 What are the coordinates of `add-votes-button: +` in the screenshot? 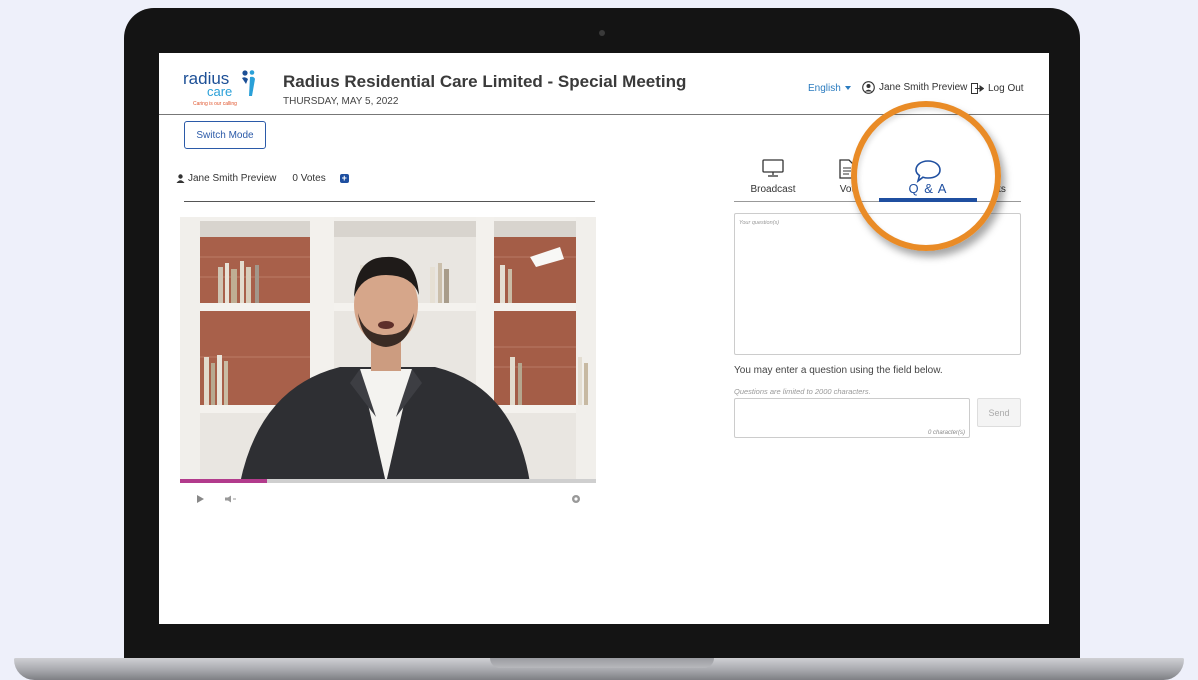 It's located at (344, 178).